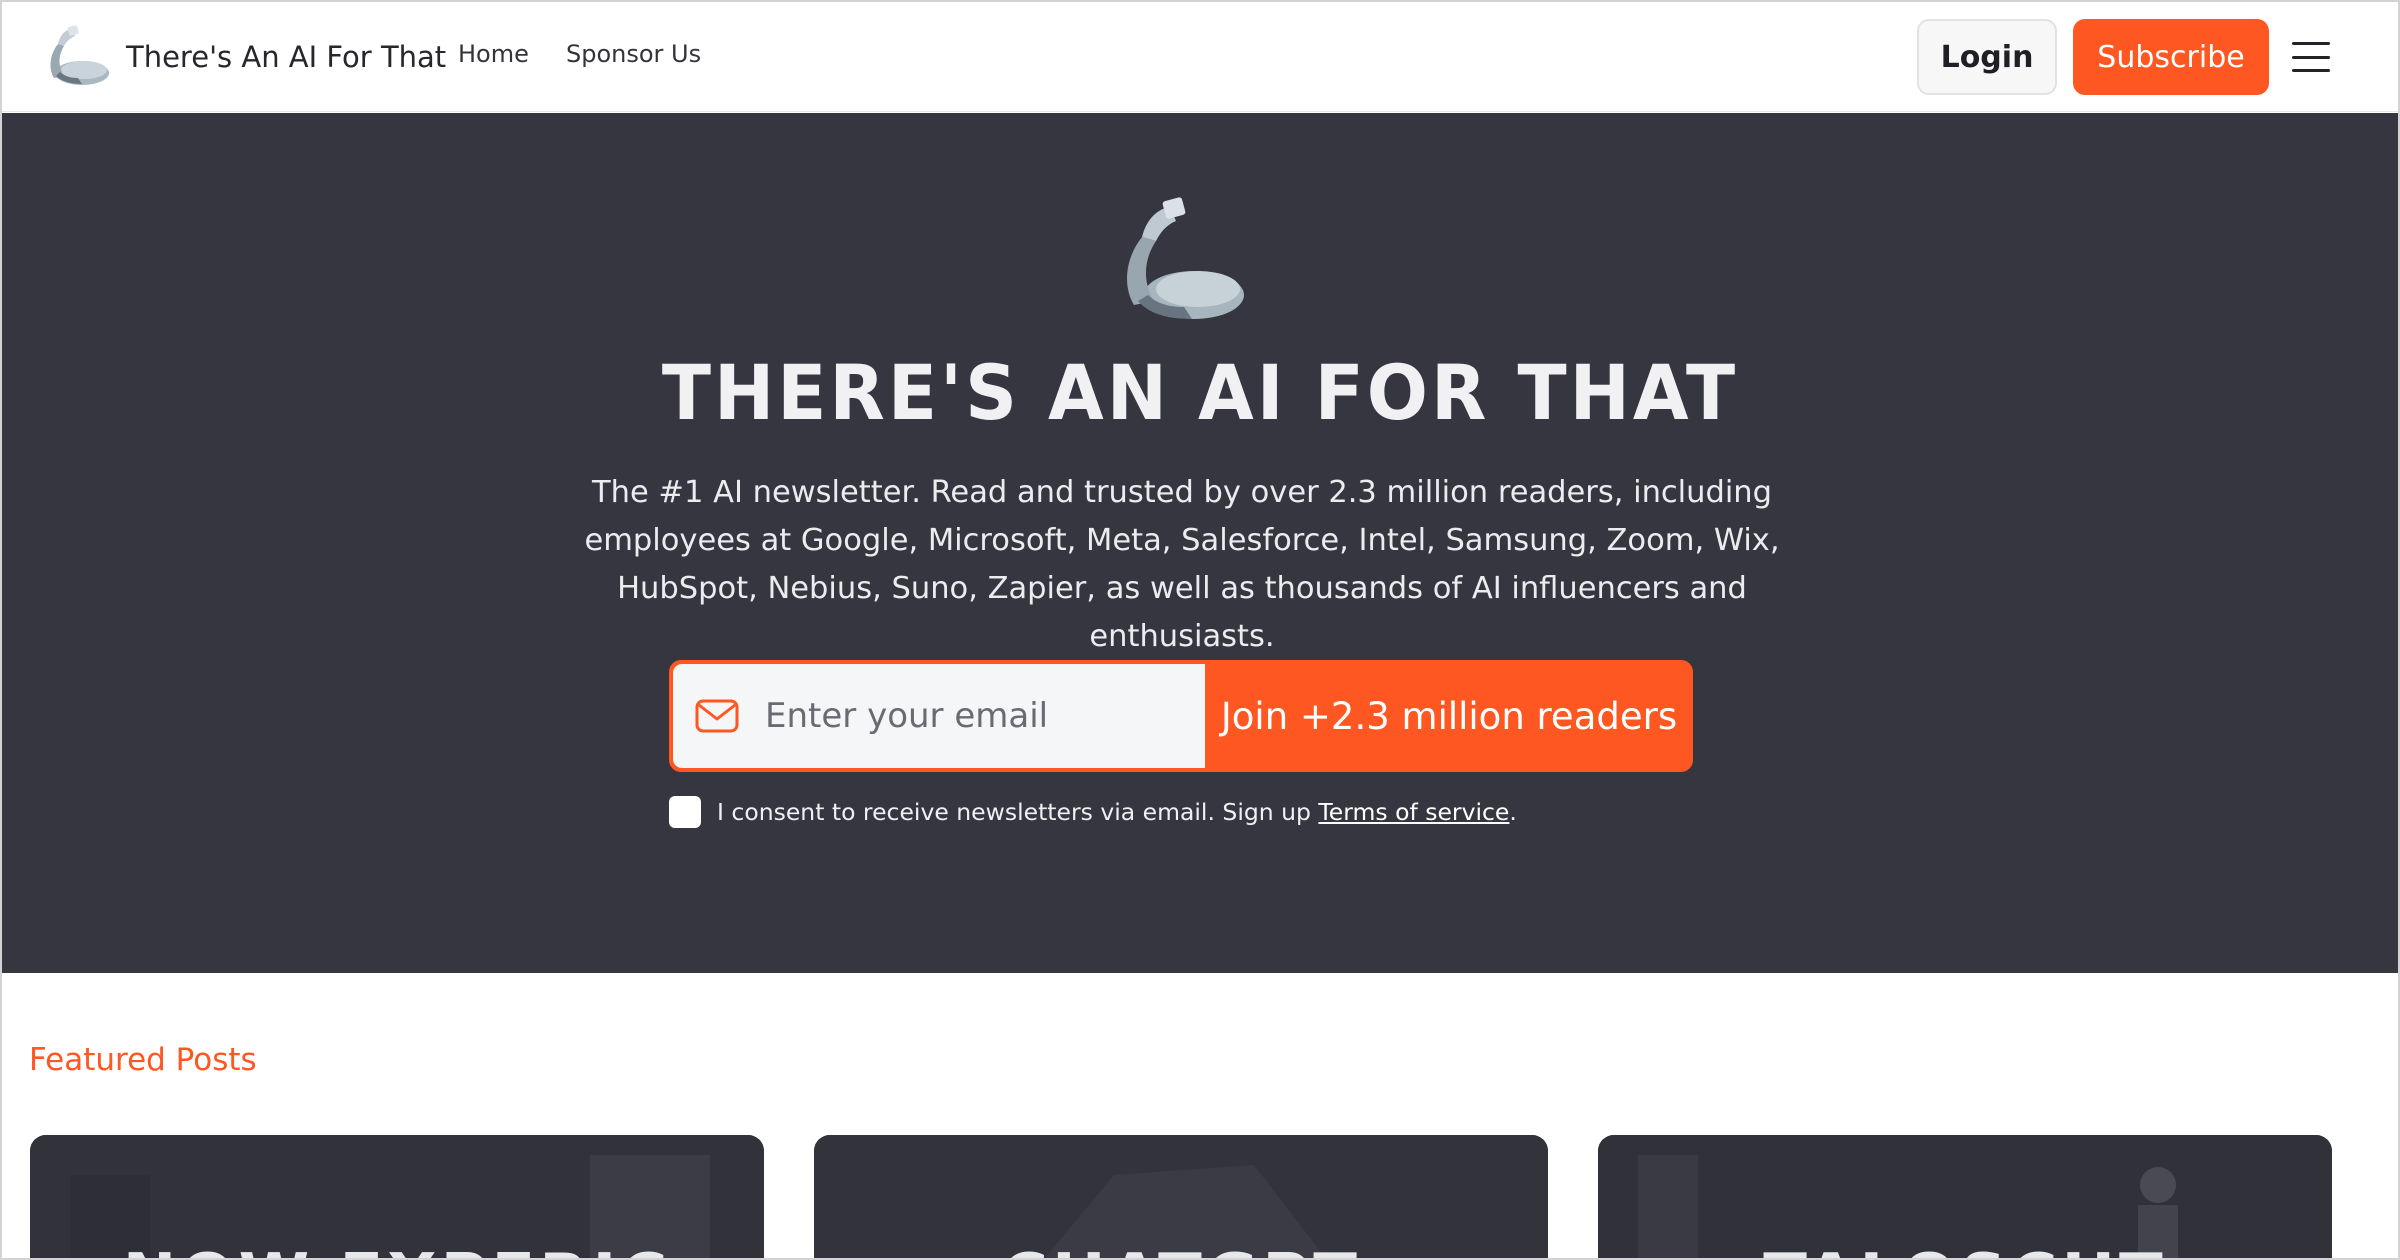 This screenshot has width=2400, height=1260. I want to click on featured-post-card: CHATGPT, so click(1181, 1196).